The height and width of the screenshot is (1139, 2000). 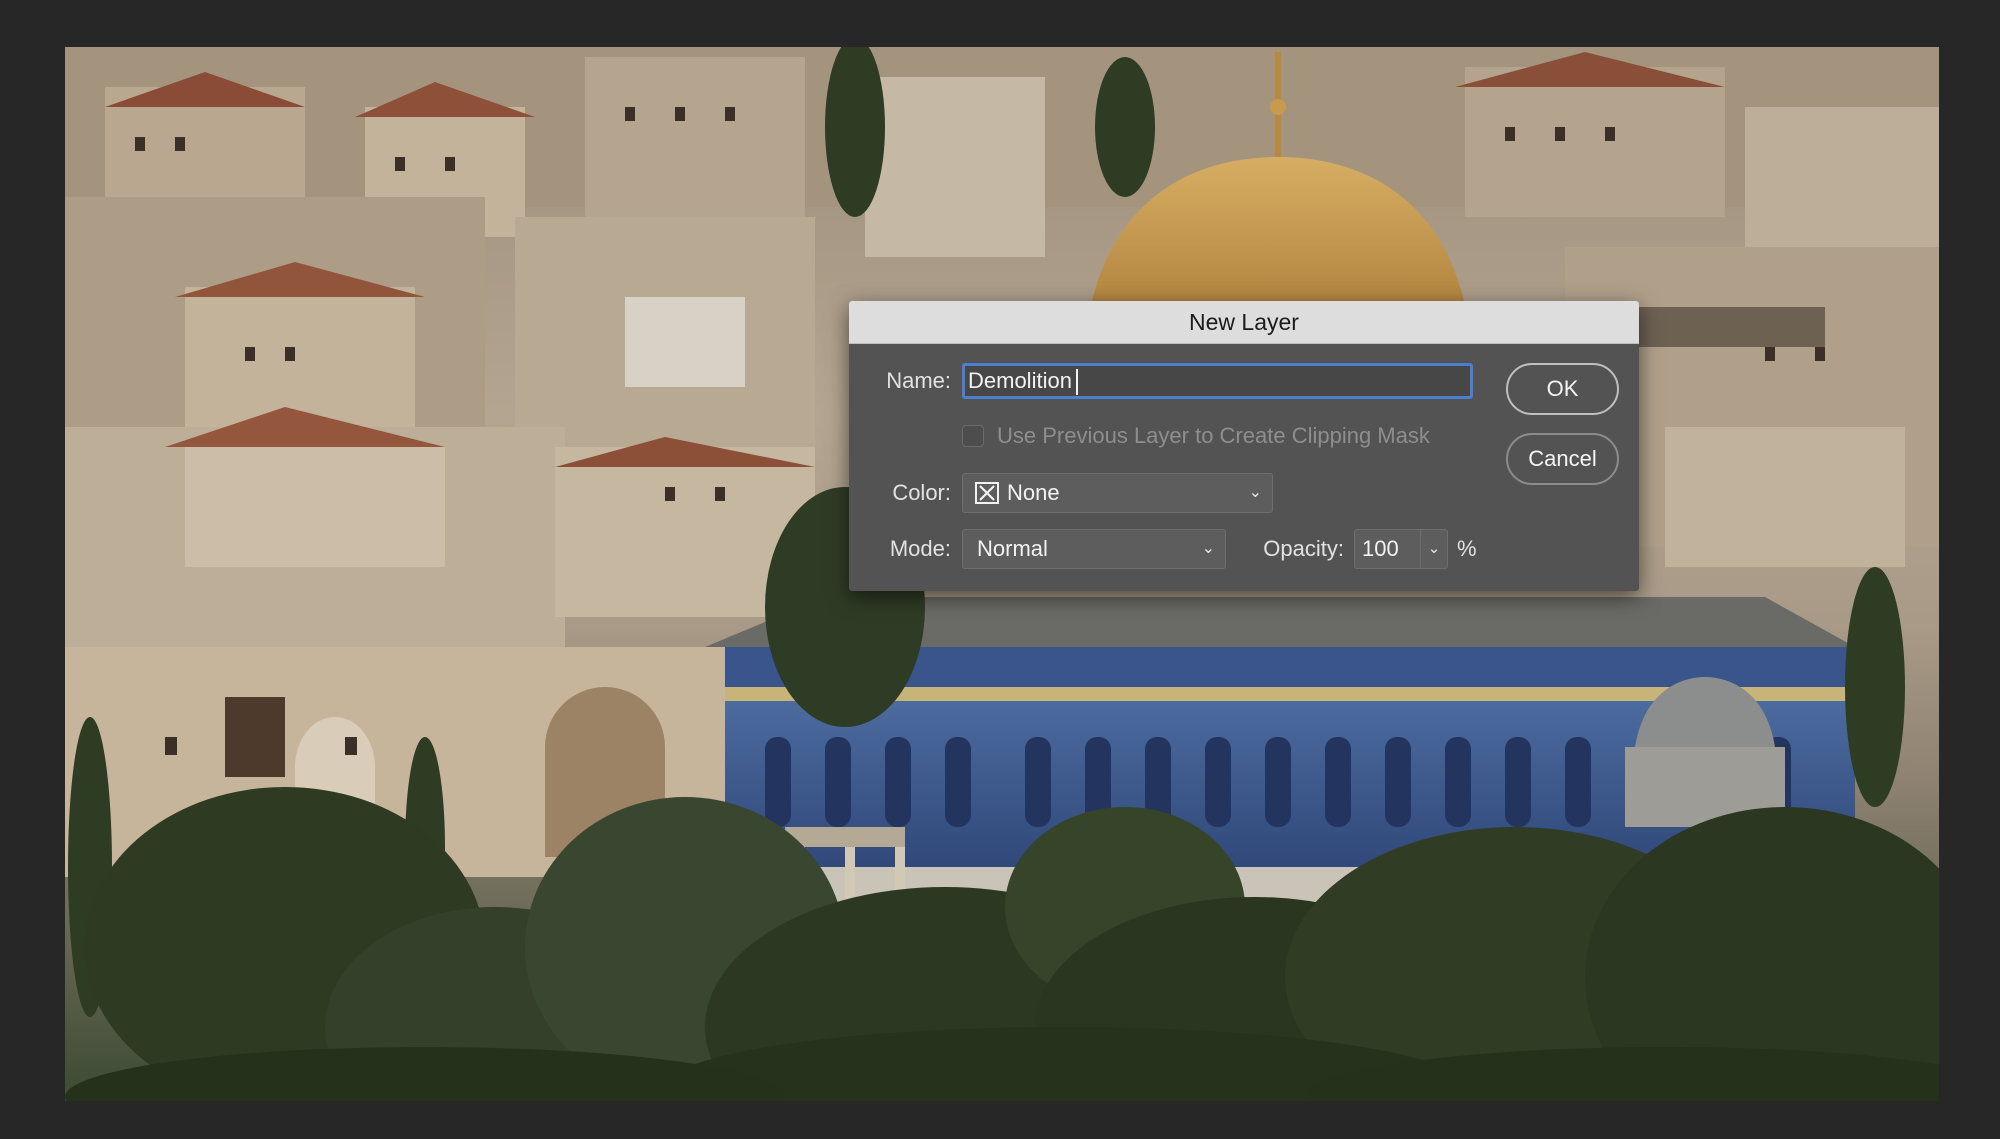 I want to click on color-select: None ⌄, so click(x=1117, y=493).